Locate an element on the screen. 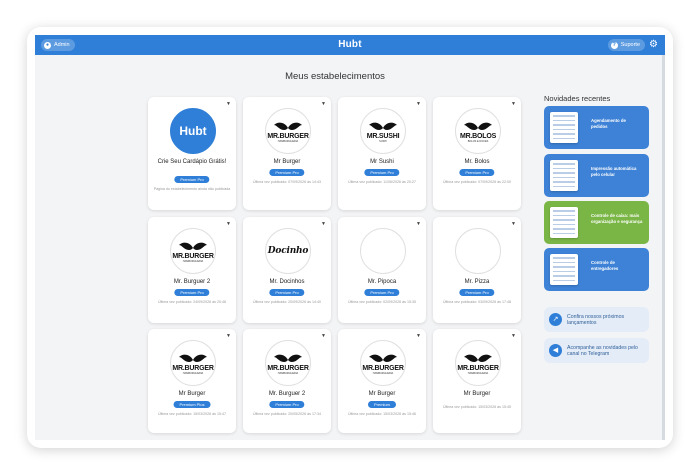  gear-icon: ⚙ is located at coordinates (653, 44).